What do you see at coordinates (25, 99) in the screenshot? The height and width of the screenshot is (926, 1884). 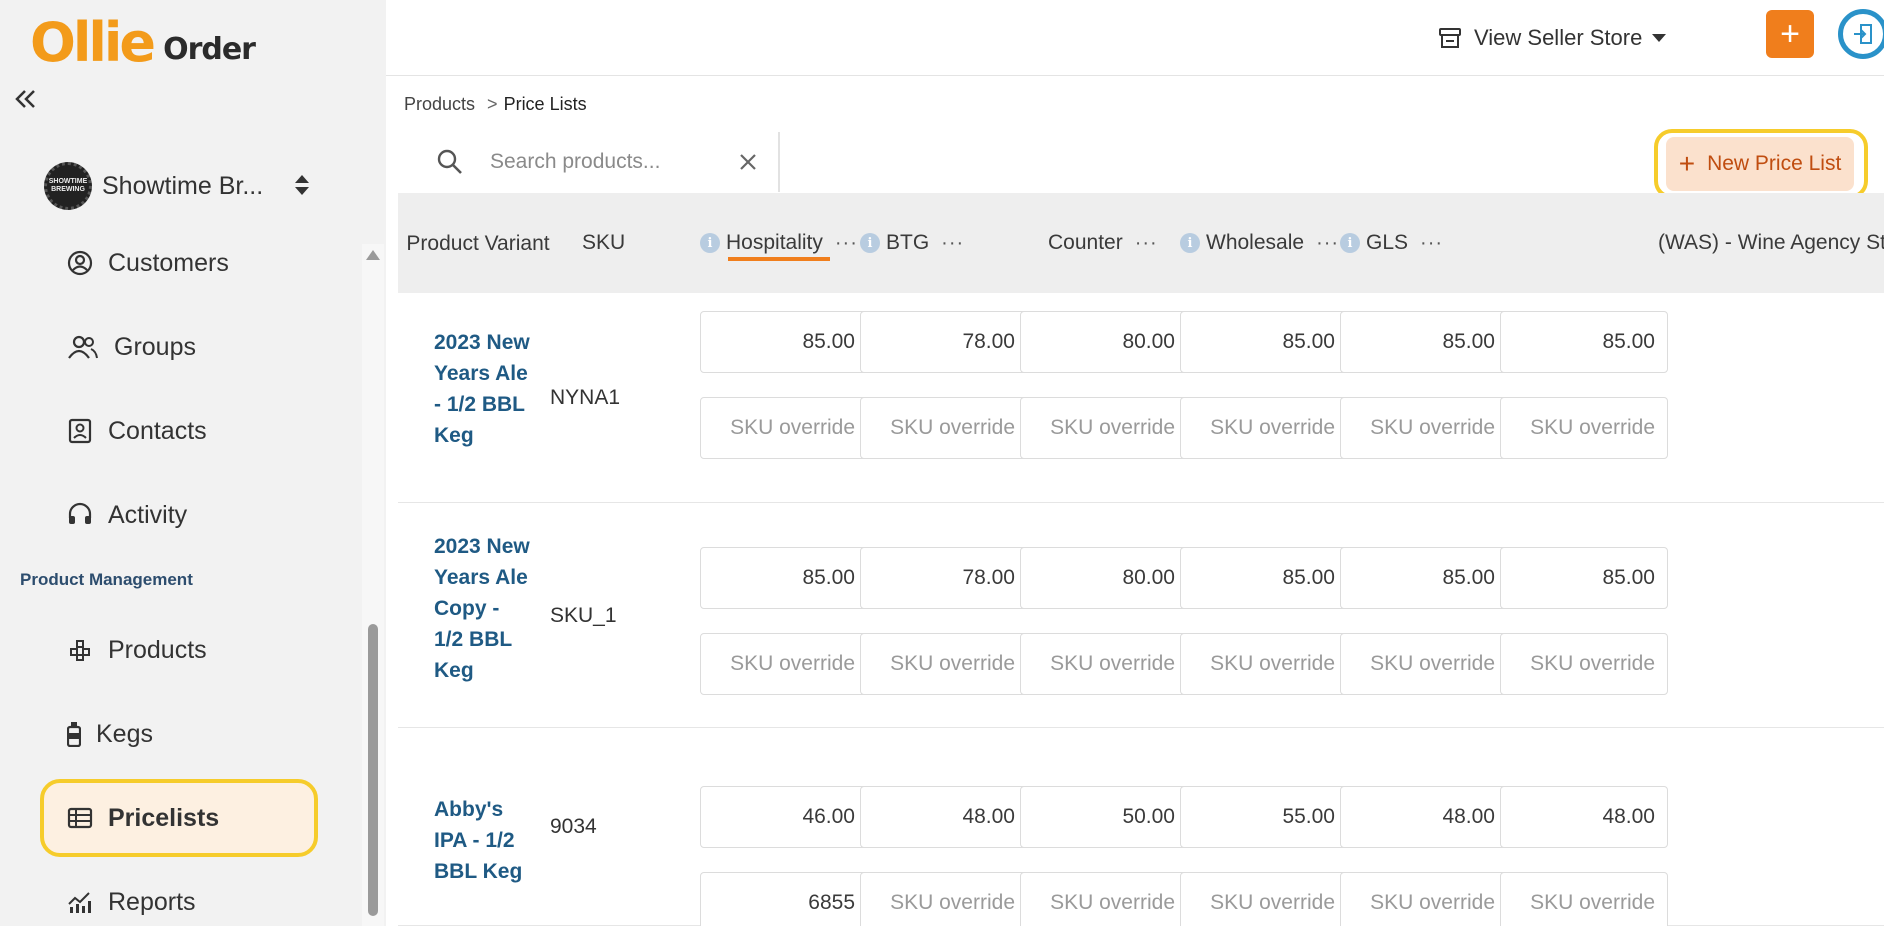 I see `collapse-sidebar-button` at bounding box center [25, 99].